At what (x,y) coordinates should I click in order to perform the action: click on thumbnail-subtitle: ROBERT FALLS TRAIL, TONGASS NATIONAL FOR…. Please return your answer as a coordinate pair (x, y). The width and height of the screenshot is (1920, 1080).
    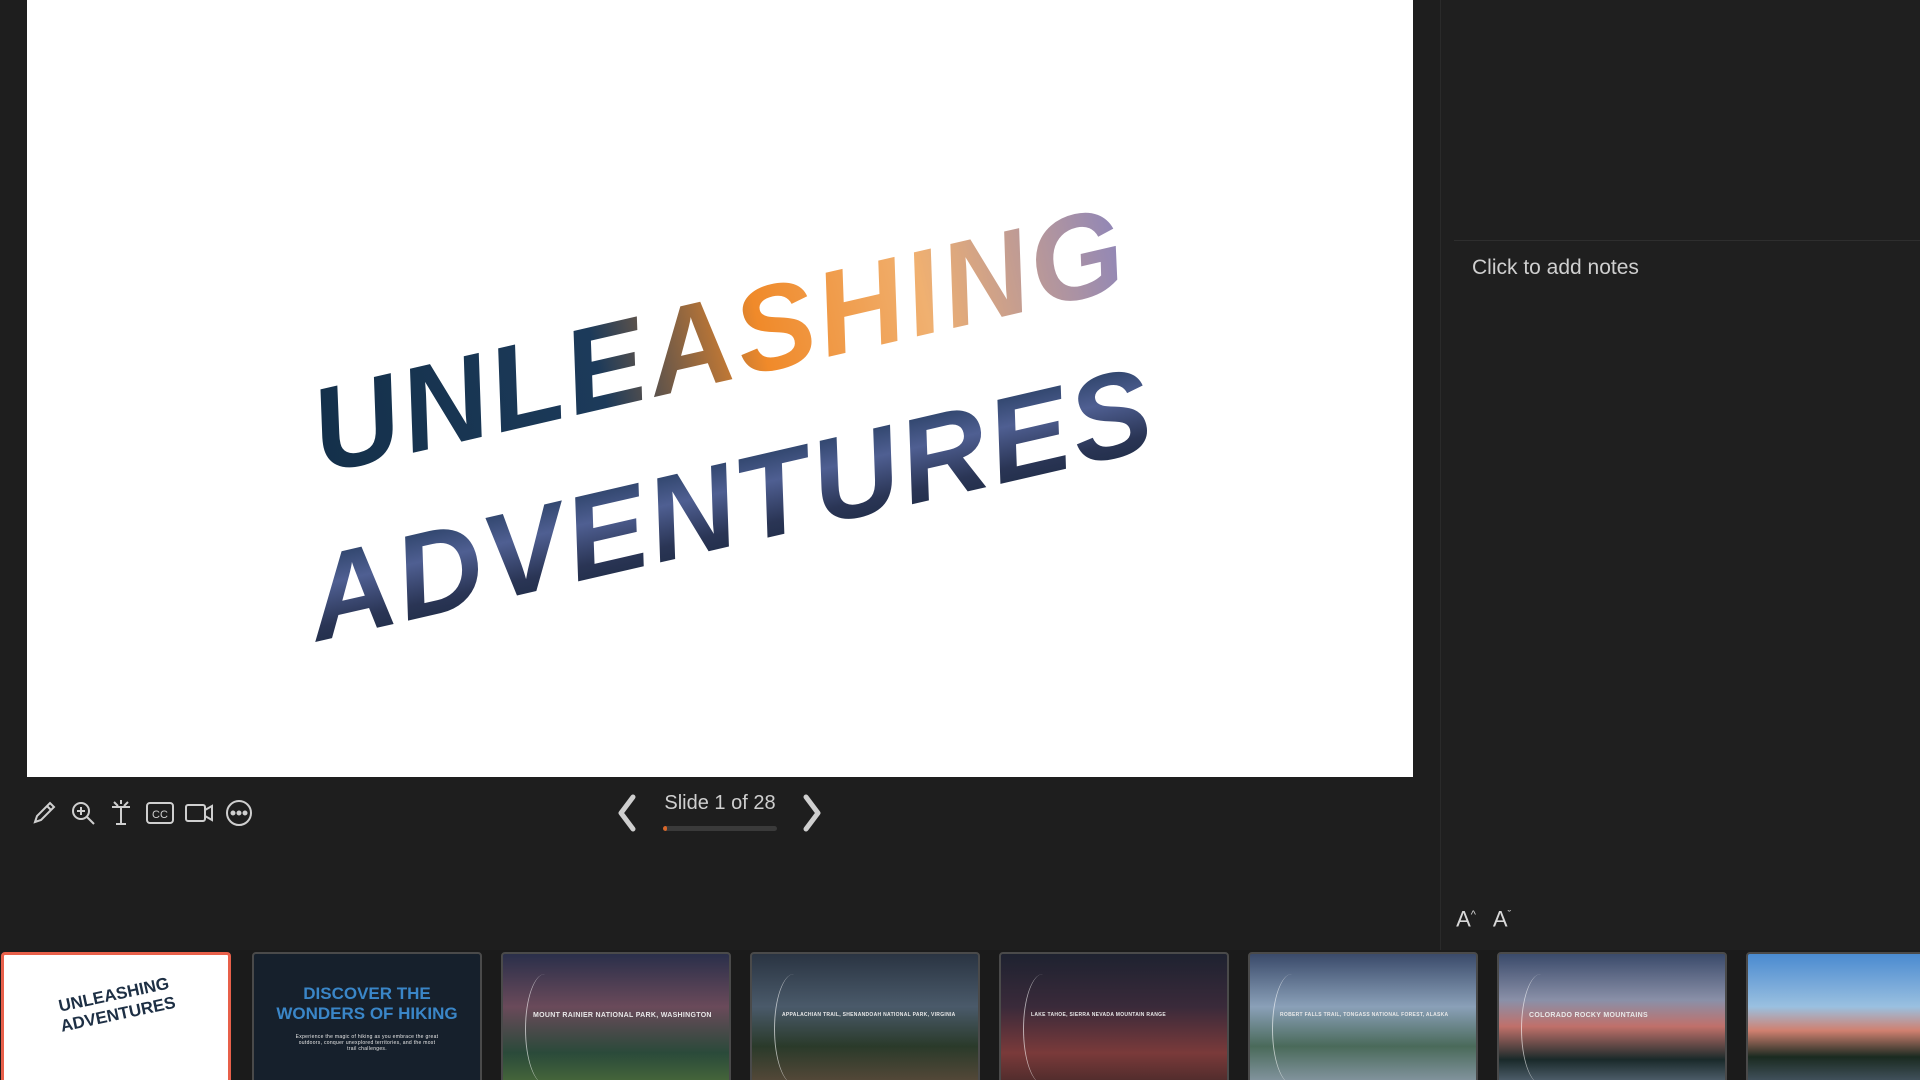
    Looking at the image, I should click on (1364, 1015).